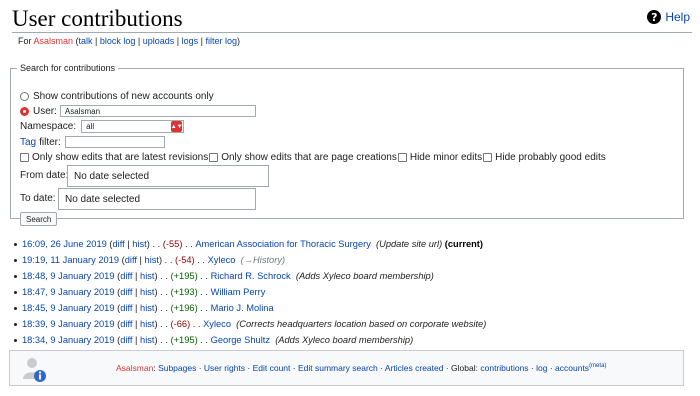 The width and height of the screenshot is (700, 396). I want to click on from-date-input: No date selected, so click(168, 176).